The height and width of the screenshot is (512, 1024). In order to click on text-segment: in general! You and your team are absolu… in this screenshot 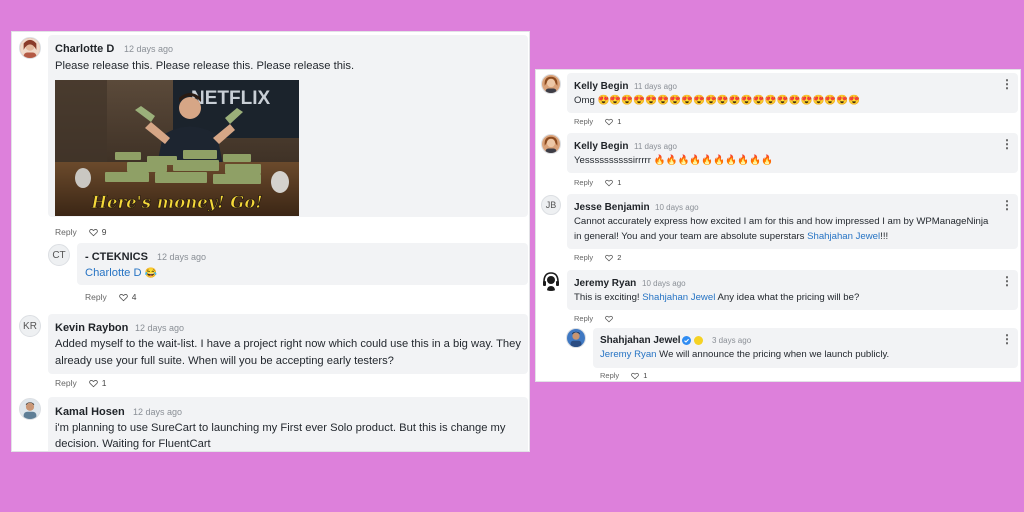, I will do `click(691, 236)`.